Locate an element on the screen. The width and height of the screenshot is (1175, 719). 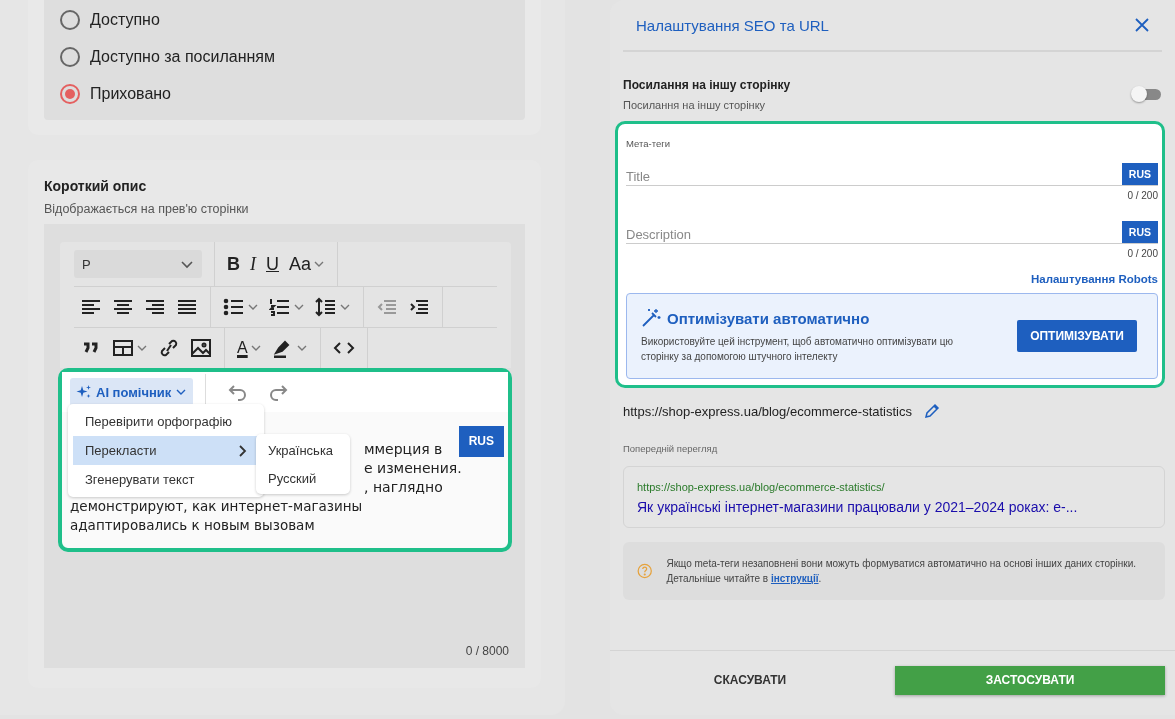
close-icon is located at coordinates (1142, 25).